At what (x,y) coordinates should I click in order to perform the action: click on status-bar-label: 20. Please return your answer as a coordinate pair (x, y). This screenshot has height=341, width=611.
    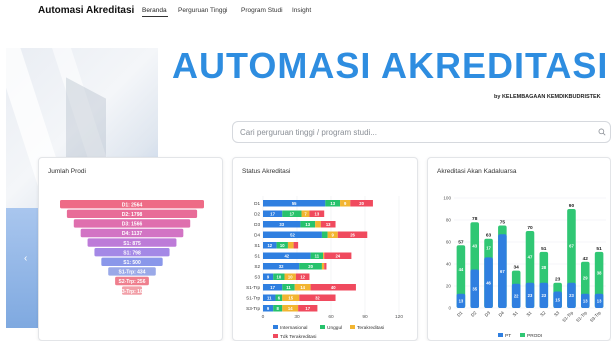
    Looking at the image, I should click on (310, 266).